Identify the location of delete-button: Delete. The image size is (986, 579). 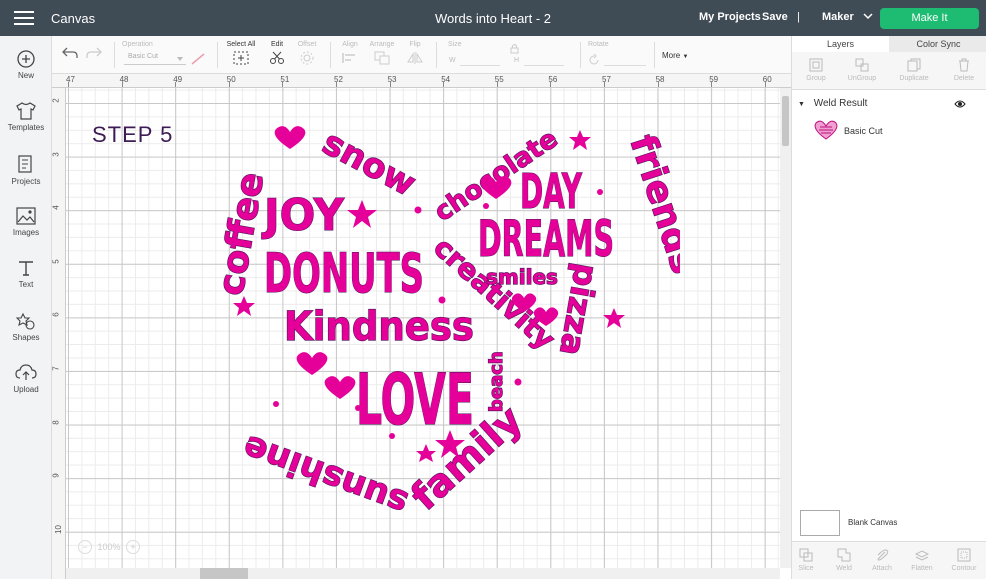
(963, 70).